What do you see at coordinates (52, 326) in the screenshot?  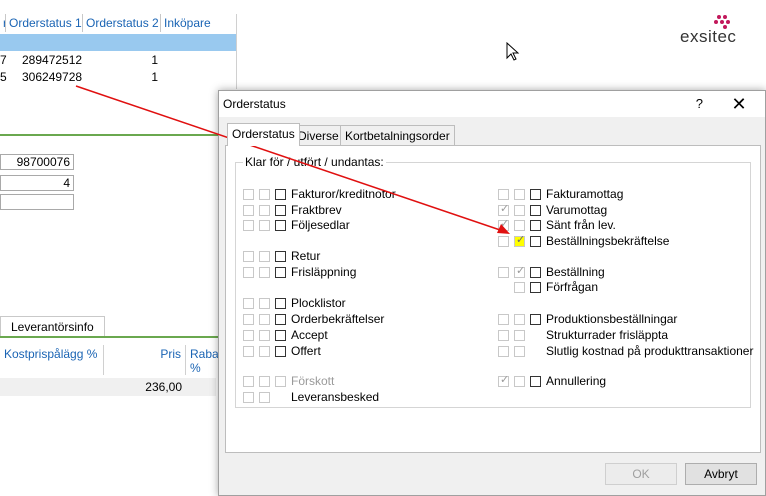 I see `tab-leverantorsinfo: Leverantörsinfo` at bounding box center [52, 326].